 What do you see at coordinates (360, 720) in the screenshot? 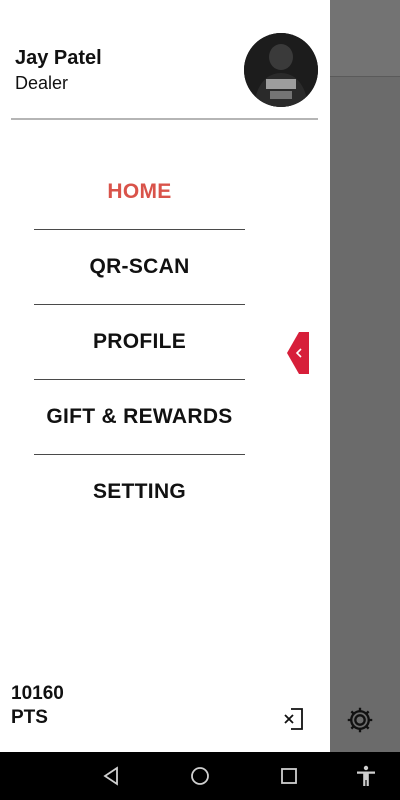
I see `settings-gear-icon` at bounding box center [360, 720].